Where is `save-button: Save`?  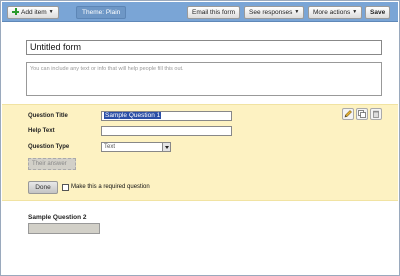
save-button: Save is located at coordinates (378, 12).